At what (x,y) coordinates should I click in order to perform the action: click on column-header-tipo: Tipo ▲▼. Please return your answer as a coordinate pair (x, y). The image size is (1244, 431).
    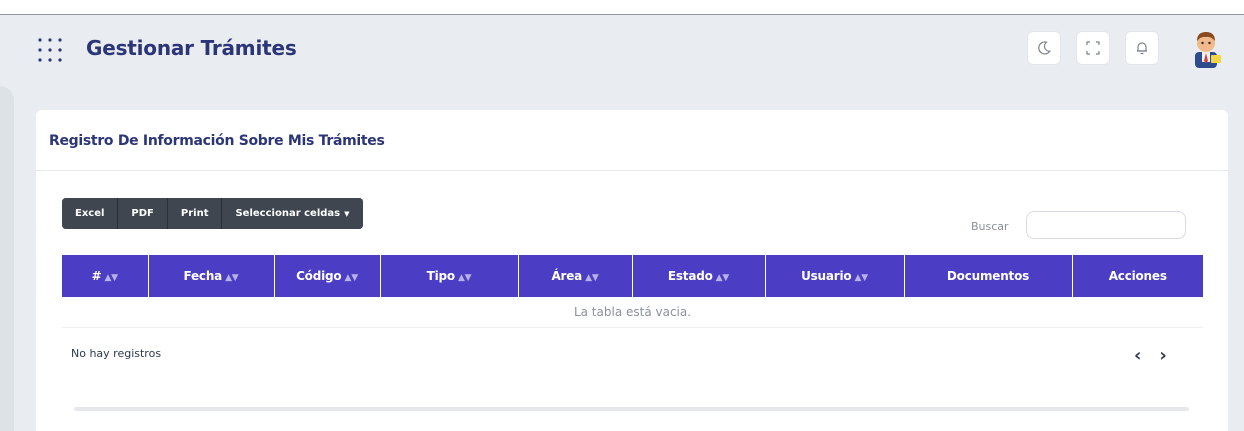
    Looking at the image, I should click on (449, 276).